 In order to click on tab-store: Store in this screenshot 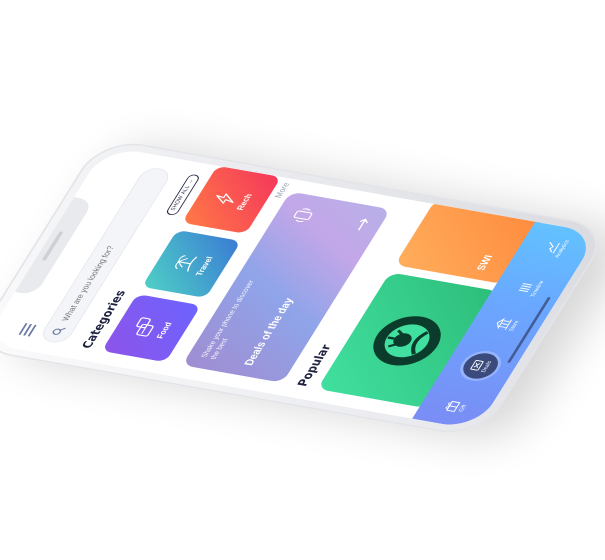, I will do `click(506, 324)`.